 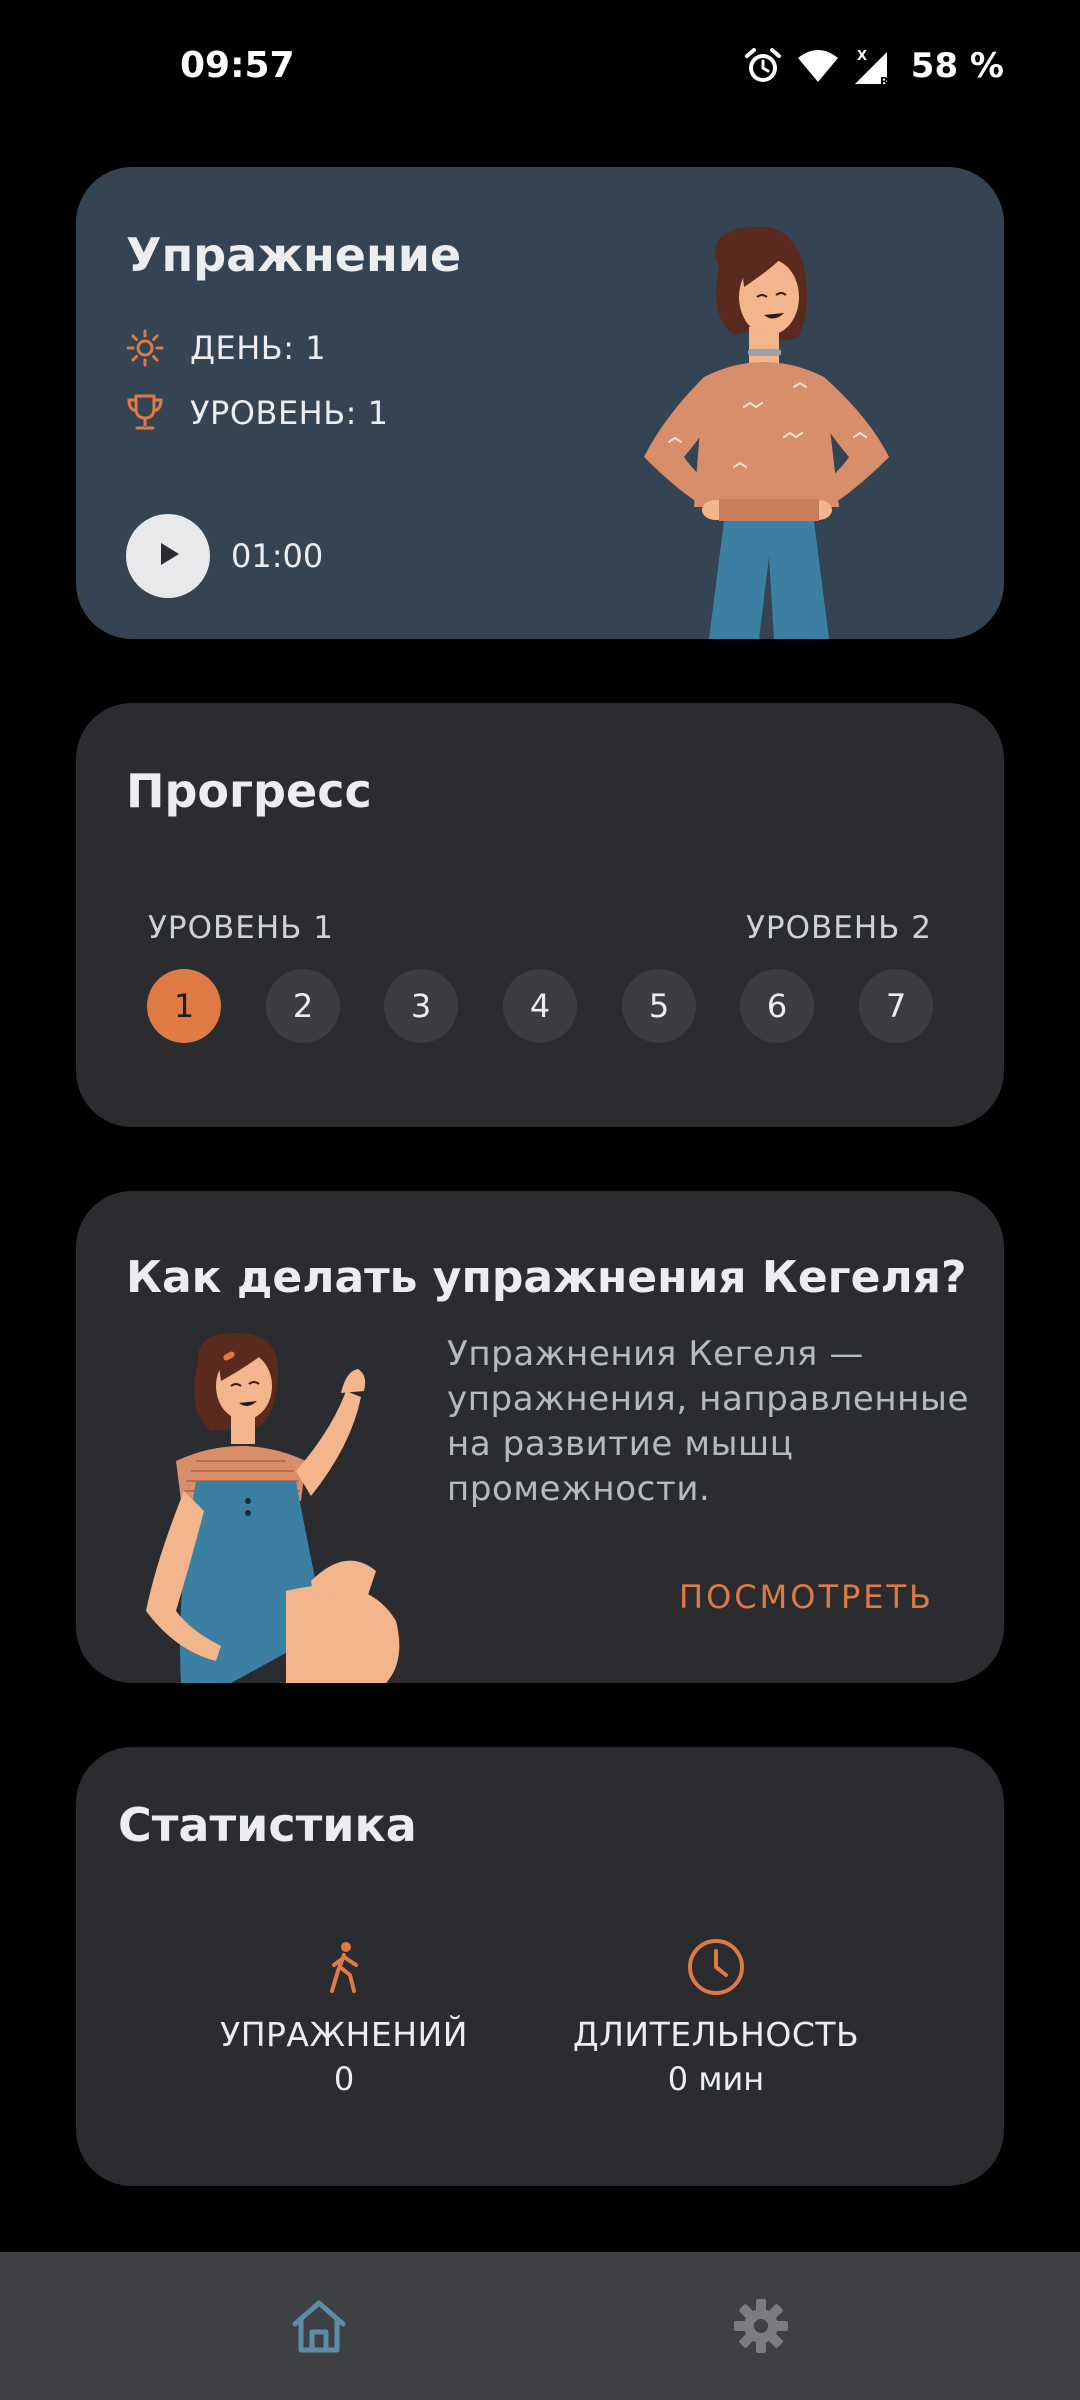 What do you see at coordinates (884, 80) in the screenshot?
I see `svg-text: R` at bounding box center [884, 80].